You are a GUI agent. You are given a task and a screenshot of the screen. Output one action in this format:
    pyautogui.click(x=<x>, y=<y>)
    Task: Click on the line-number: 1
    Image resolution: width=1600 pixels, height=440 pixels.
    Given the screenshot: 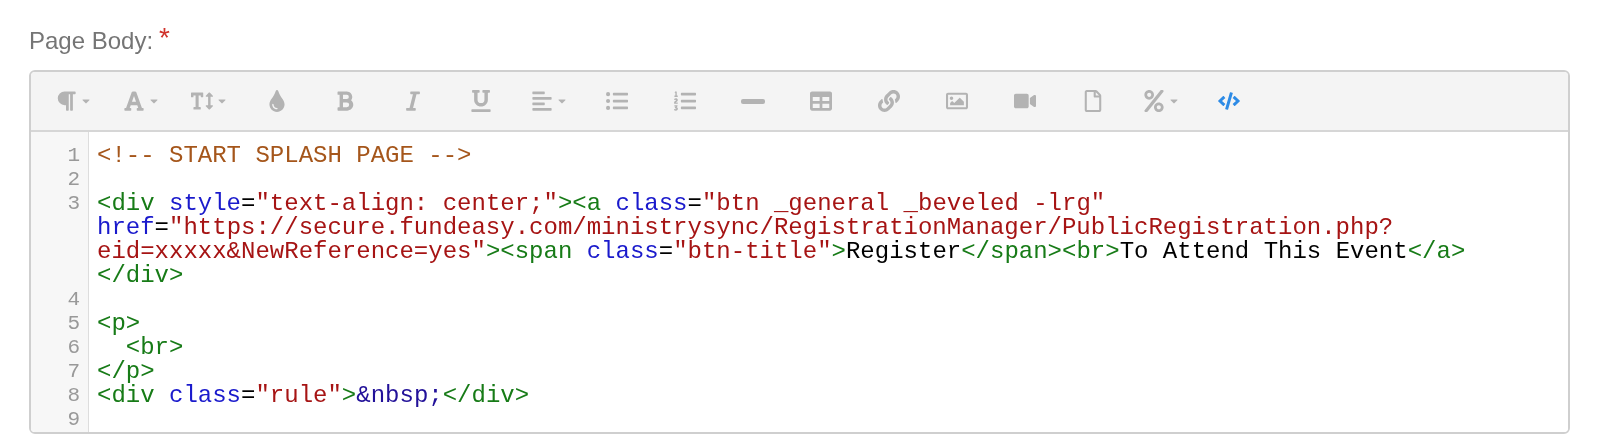 What is the action you would take?
    pyautogui.click(x=73, y=156)
    